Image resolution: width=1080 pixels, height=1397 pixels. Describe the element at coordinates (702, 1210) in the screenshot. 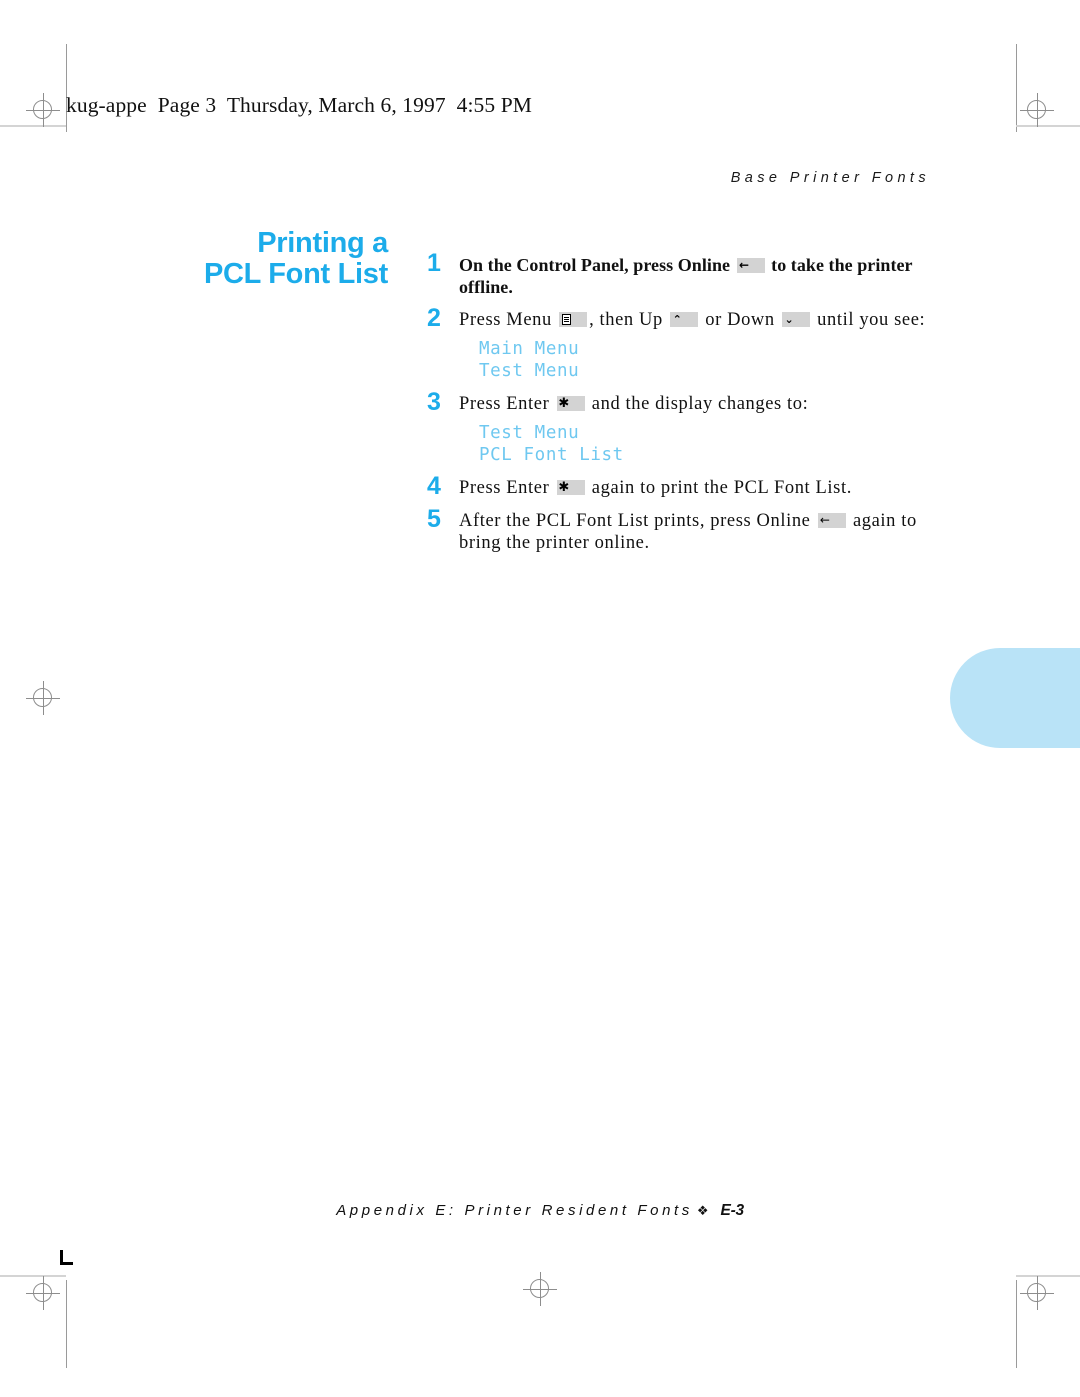

I see `footer-diamond-icon: ❖` at that location.